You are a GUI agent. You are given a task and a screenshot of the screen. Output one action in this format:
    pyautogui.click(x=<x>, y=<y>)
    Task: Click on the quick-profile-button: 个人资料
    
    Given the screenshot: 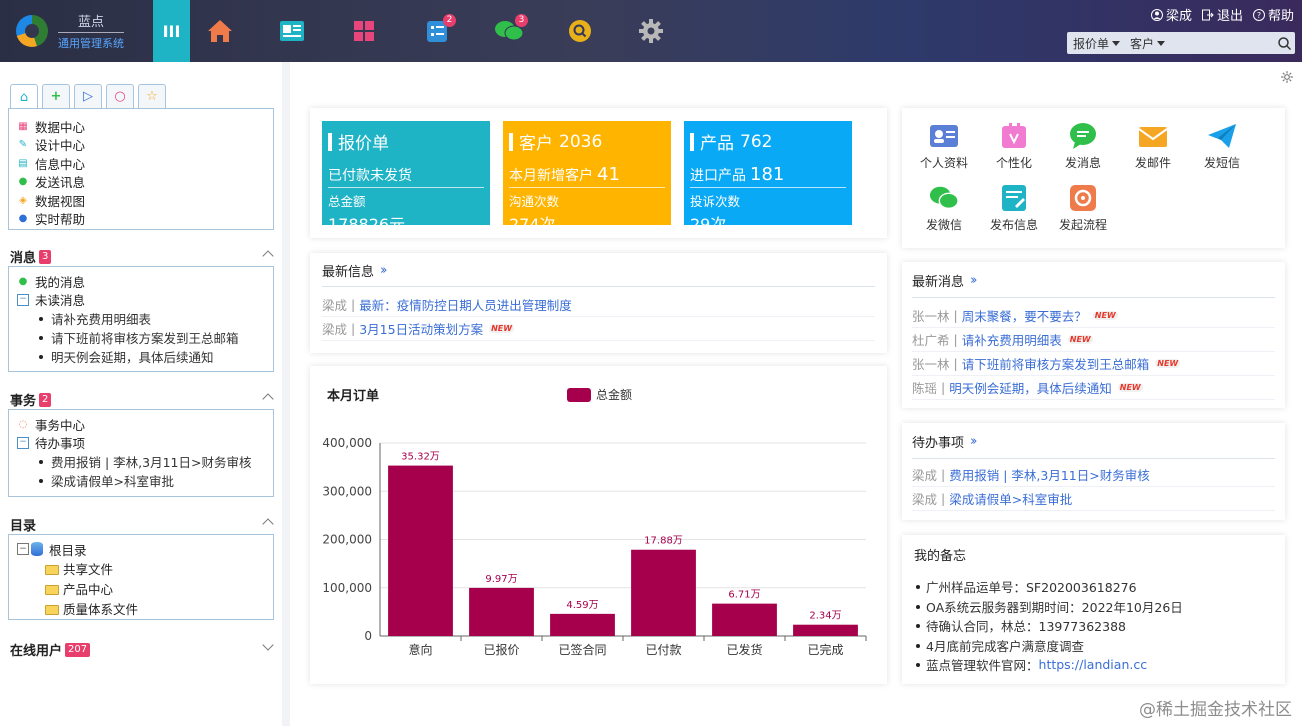 What is the action you would take?
    pyautogui.click(x=944, y=146)
    